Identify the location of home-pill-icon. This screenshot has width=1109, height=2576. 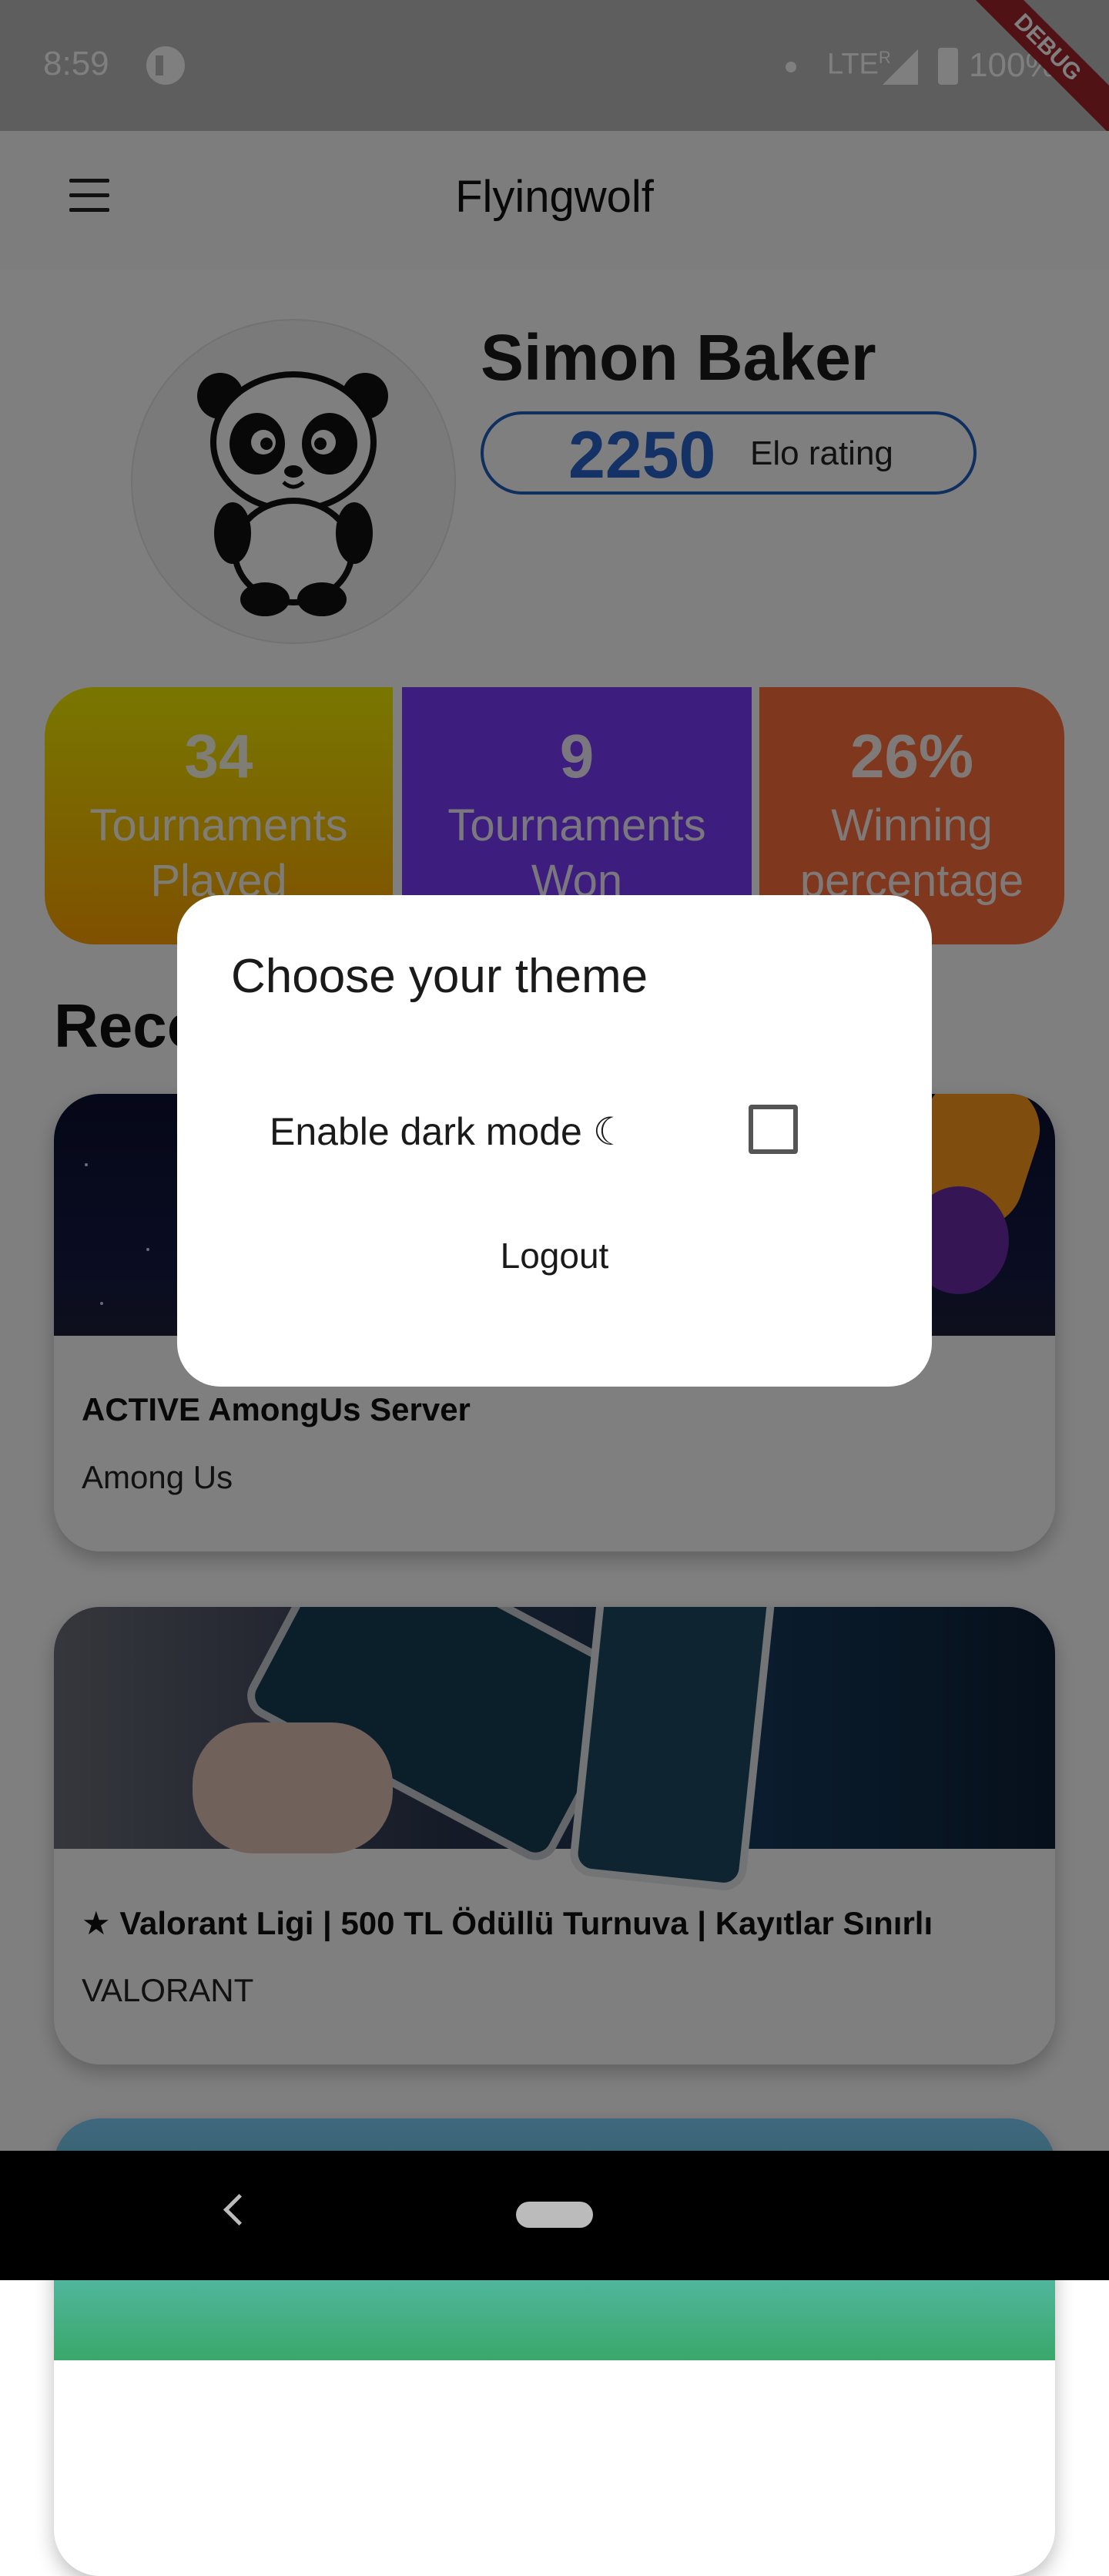
(554, 2215).